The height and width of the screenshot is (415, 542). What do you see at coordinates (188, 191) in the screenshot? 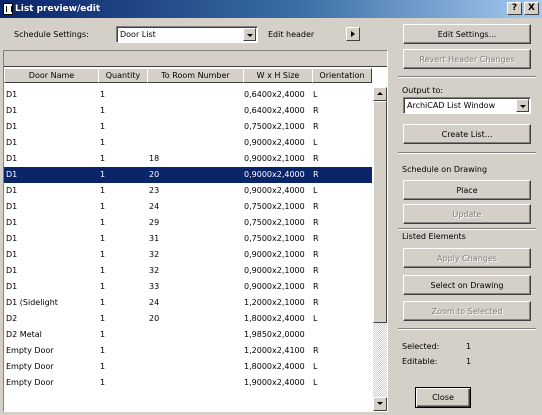
I see `table-row: D1 1 23 0,9000x2,4000 L` at bounding box center [188, 191].